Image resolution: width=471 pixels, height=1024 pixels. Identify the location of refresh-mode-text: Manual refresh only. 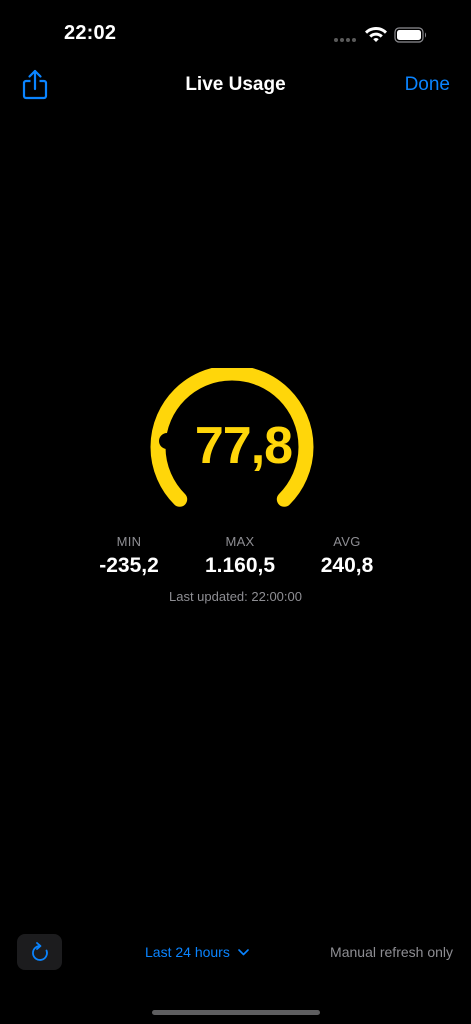
(391, 952).